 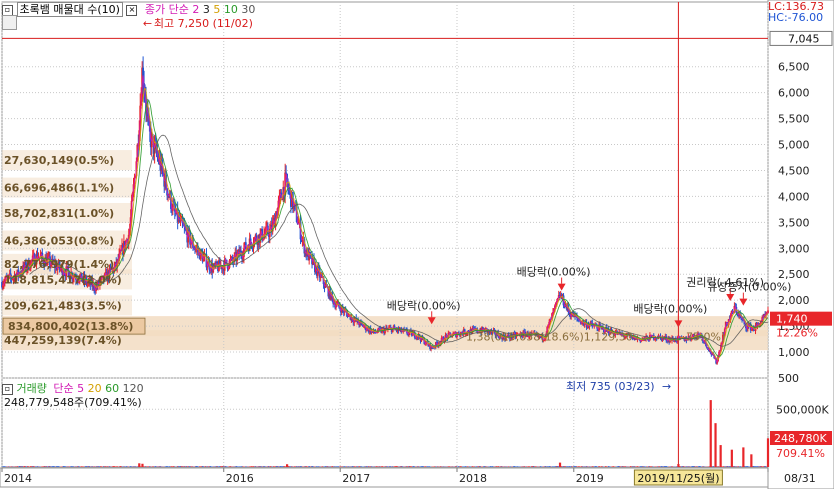 What do you see at coordinates (9, 22) in the screenshot?
I see `grid-toggle-icon` at bounding box center [9, 22].